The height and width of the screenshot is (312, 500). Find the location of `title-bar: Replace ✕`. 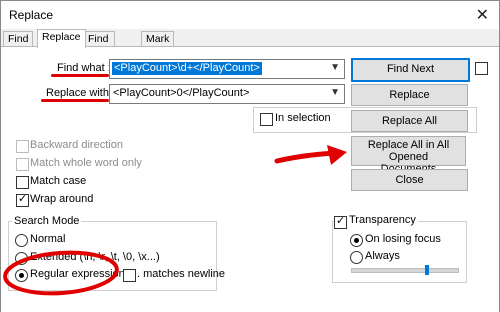

title-bar: Replace ✕ is located at coordinates (250, 15).